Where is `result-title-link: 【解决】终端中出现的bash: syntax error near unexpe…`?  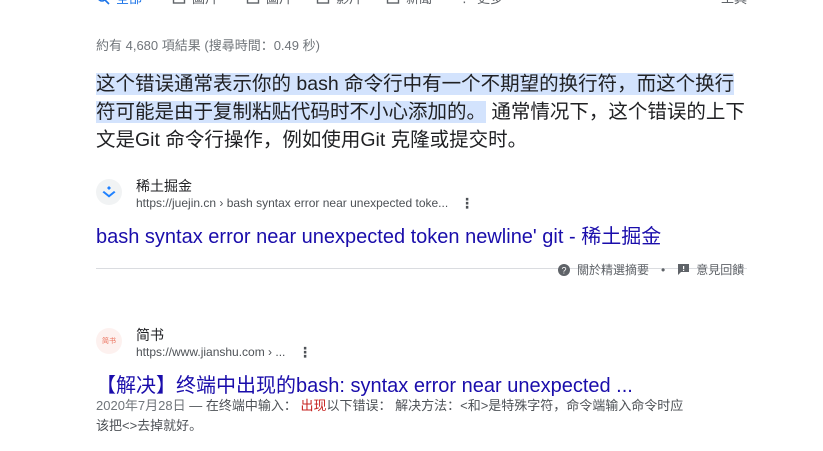
result-title-link: 【解决】终端中出现的bash: syntax error near unexpe… is located at coordinates (364, 383).